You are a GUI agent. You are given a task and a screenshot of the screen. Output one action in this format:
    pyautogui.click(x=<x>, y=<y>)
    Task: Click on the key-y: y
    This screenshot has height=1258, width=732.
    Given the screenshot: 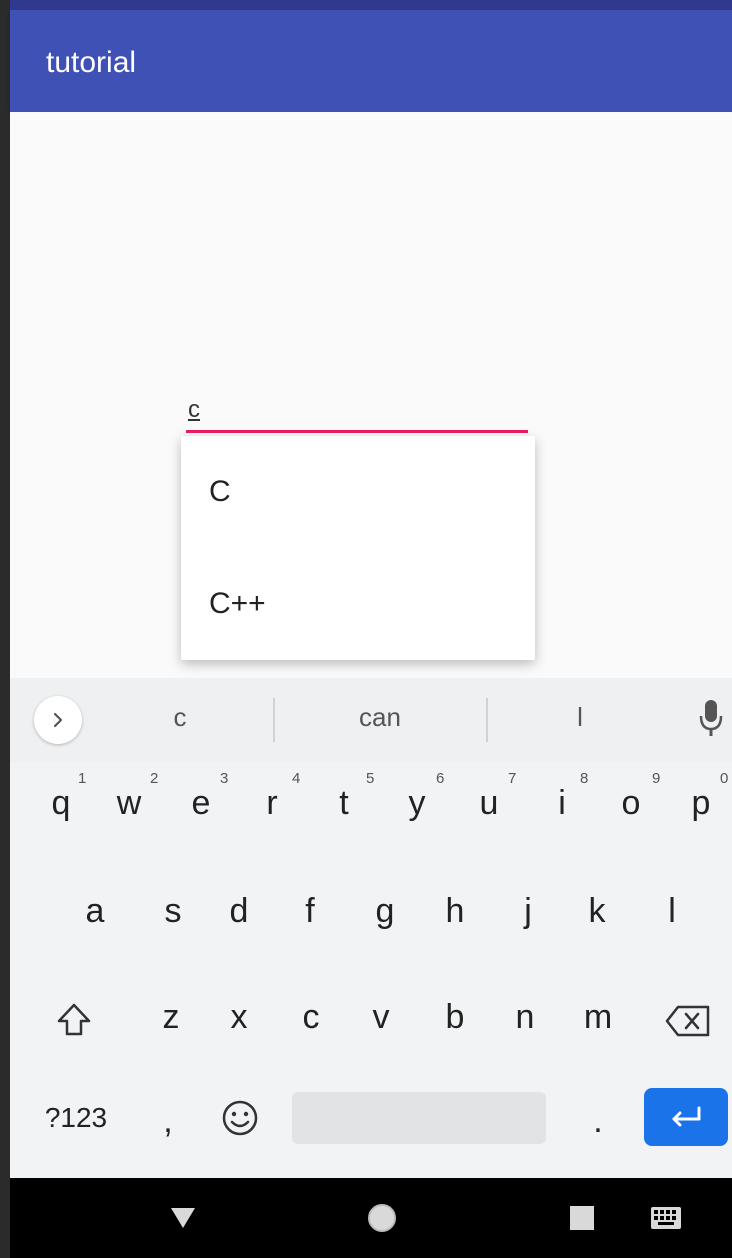 What is the action you would take?
    pyautogui.click(x=417, y=803)
    